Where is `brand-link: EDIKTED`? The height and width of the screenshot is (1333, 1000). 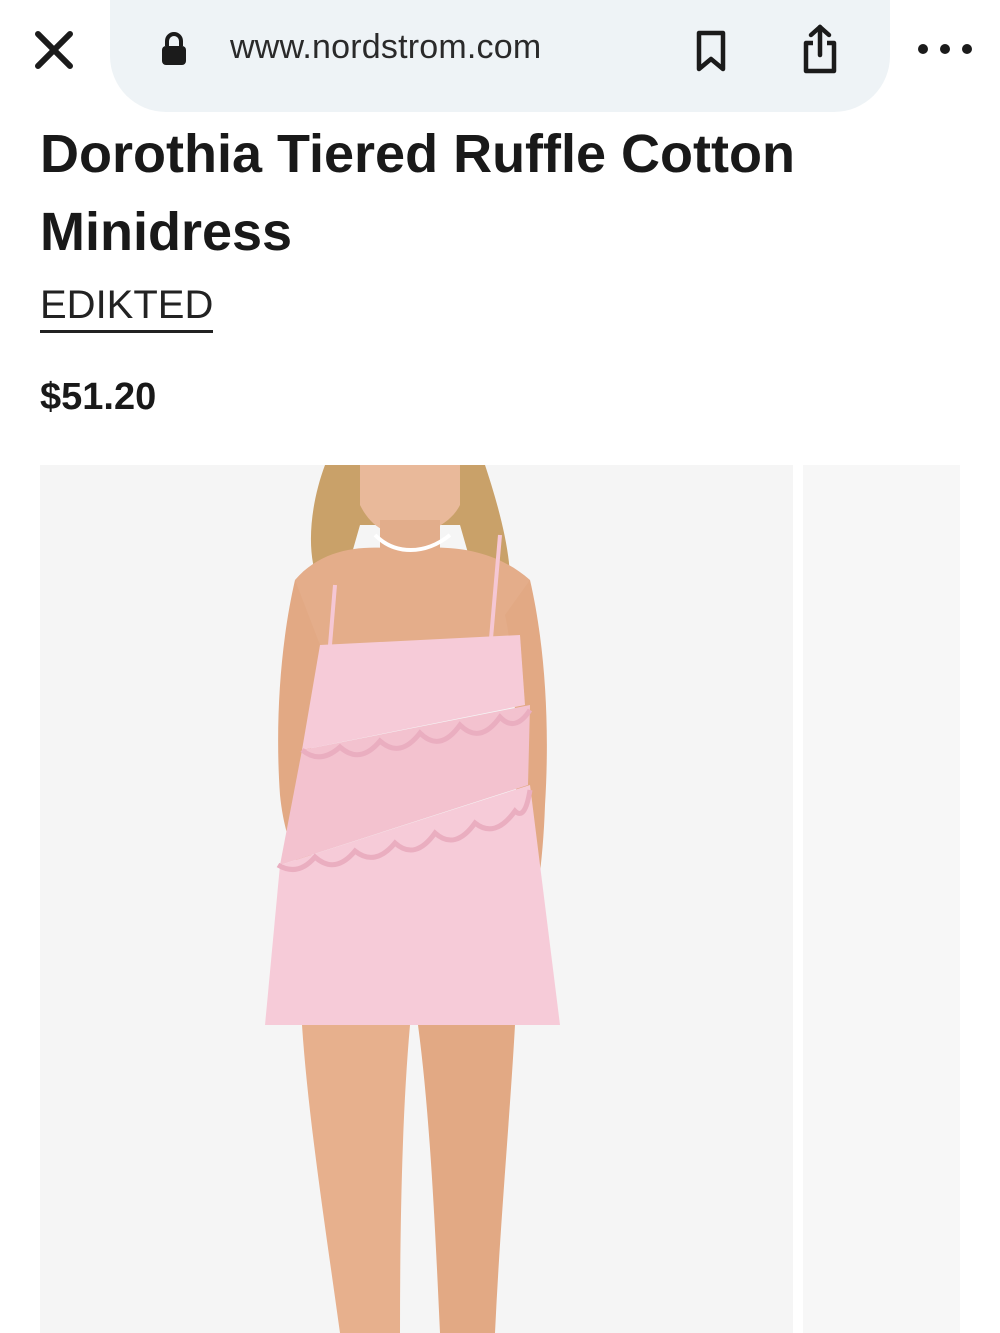 brand-link: EDIKTED is located at coordinates (127, 307).